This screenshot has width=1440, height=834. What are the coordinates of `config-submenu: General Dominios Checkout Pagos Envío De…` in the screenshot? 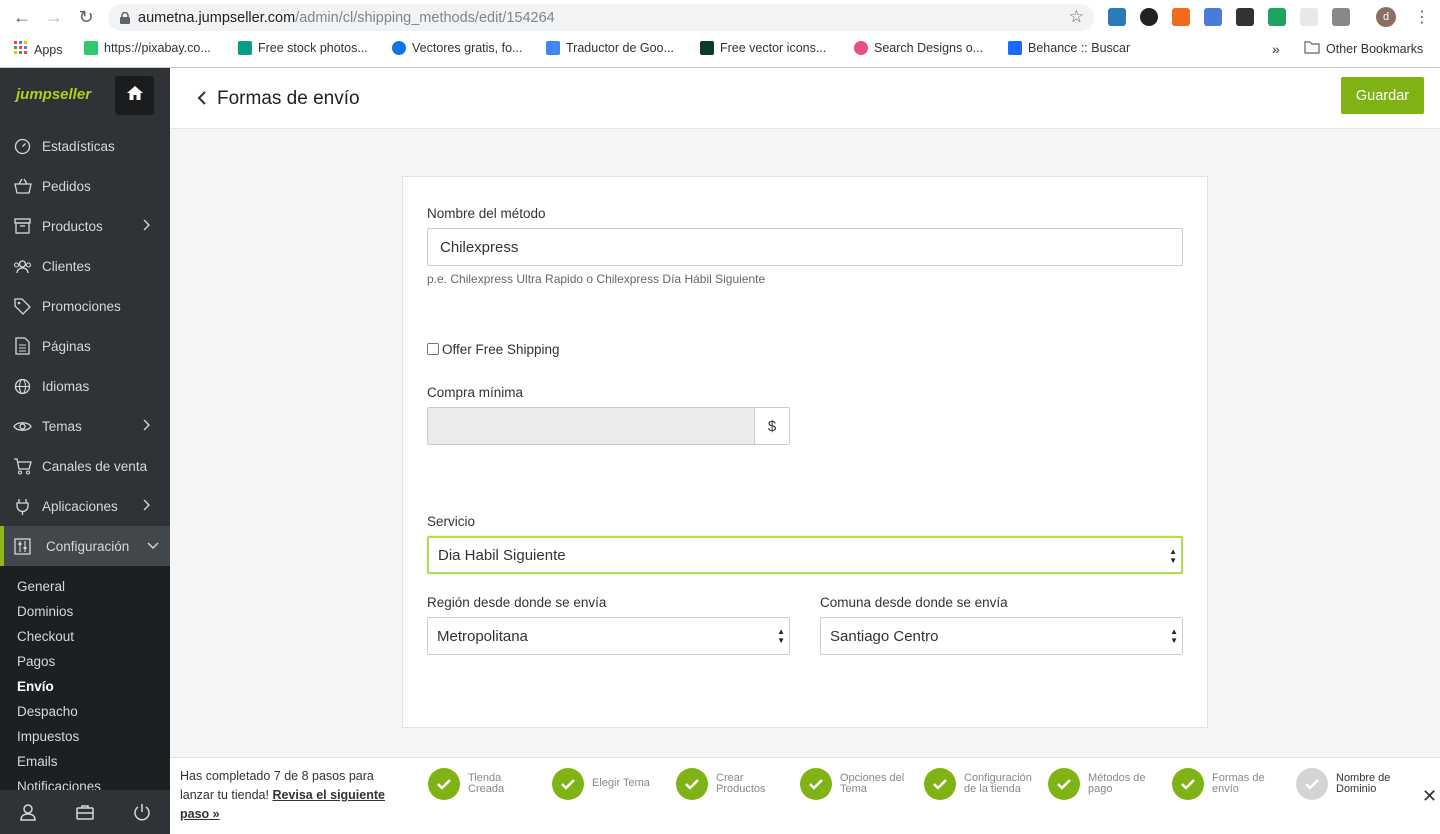 It's located at (85, 678).